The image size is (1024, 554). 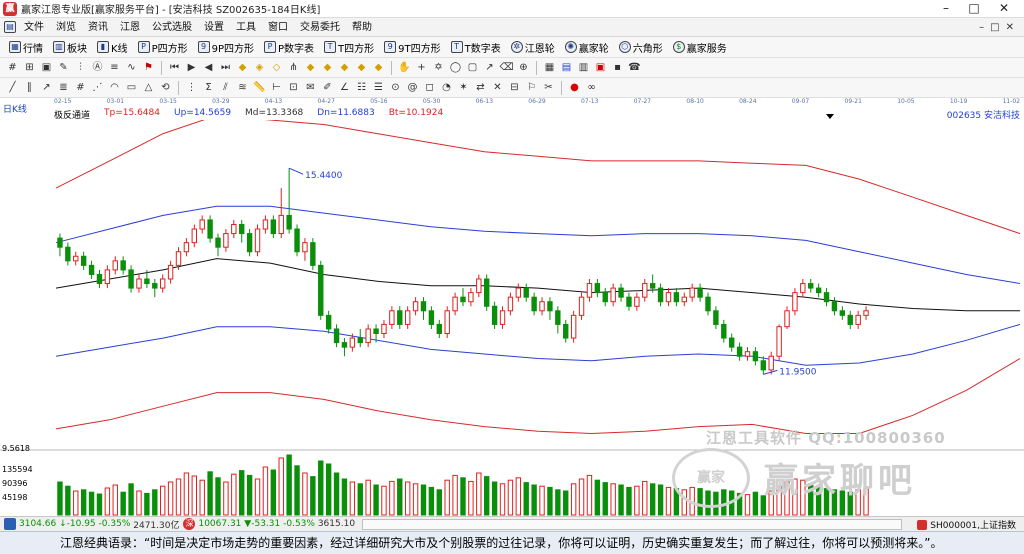 What do you see at coordinates (214, 27) in the screenshot?
I see `menu-settings: 设置` at bounding box center [214, 27].